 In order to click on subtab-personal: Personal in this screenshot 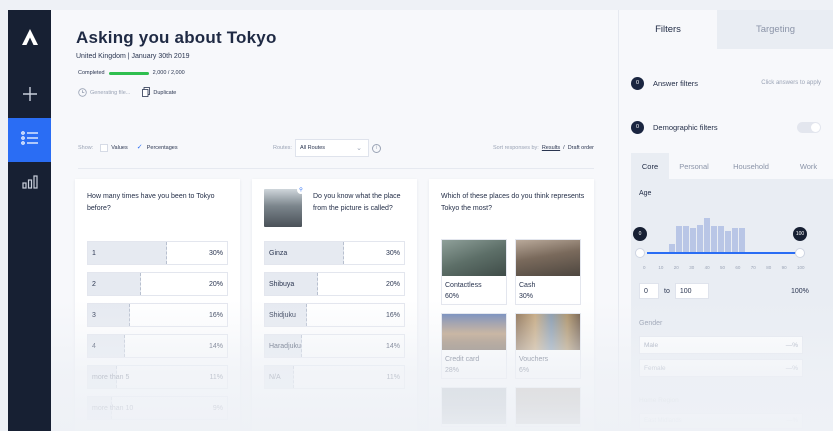, I will do `click(694, 166)`.